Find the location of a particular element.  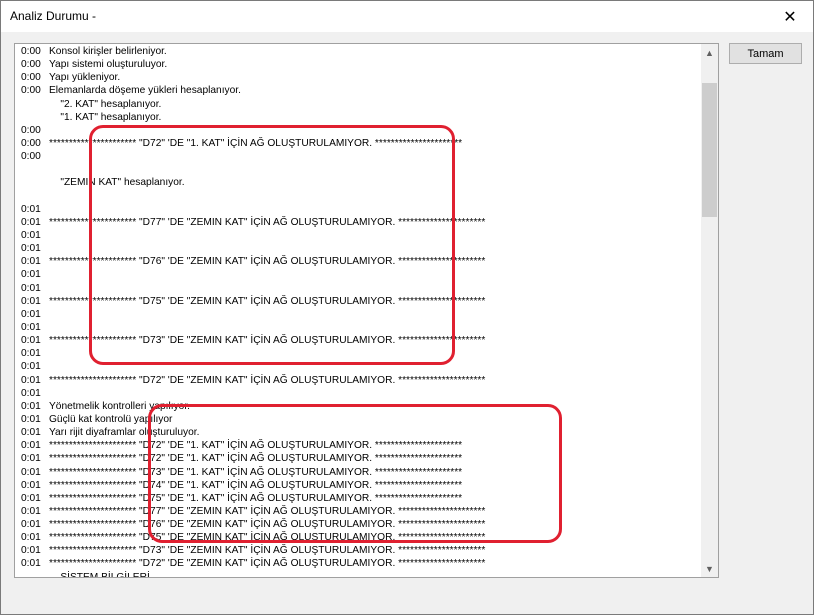

title-bar: Analiz Durumu - ✕ is located at coordinates (407, 16).